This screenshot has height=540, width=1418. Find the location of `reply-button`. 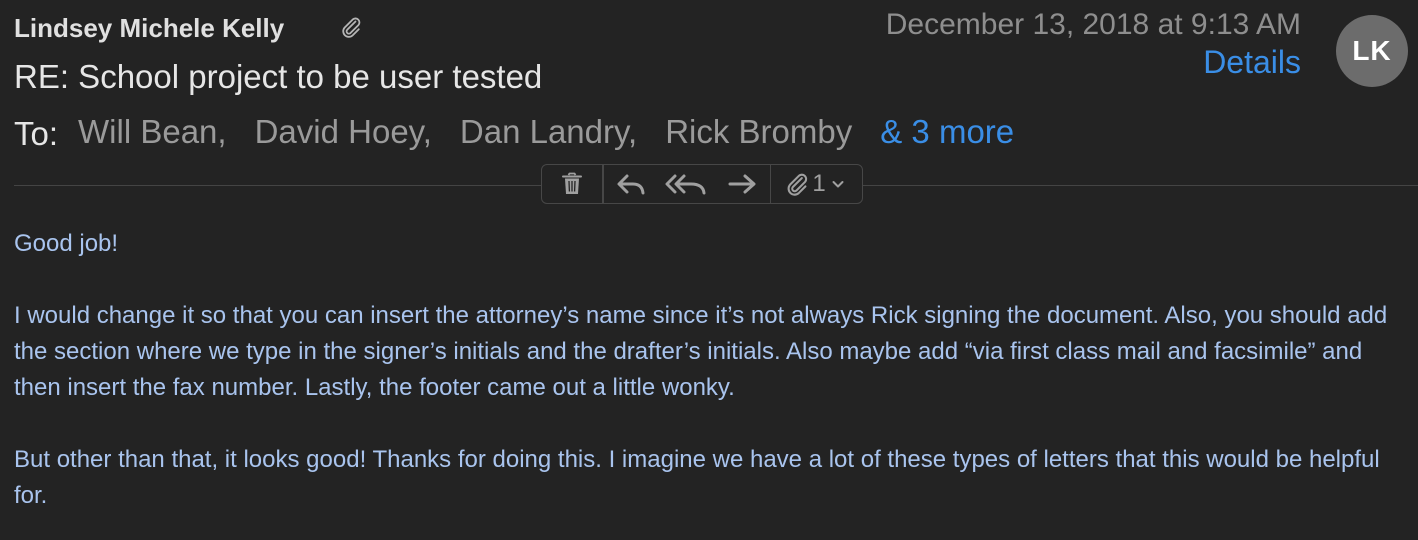

reply-button is located at coordinates (631, 184).